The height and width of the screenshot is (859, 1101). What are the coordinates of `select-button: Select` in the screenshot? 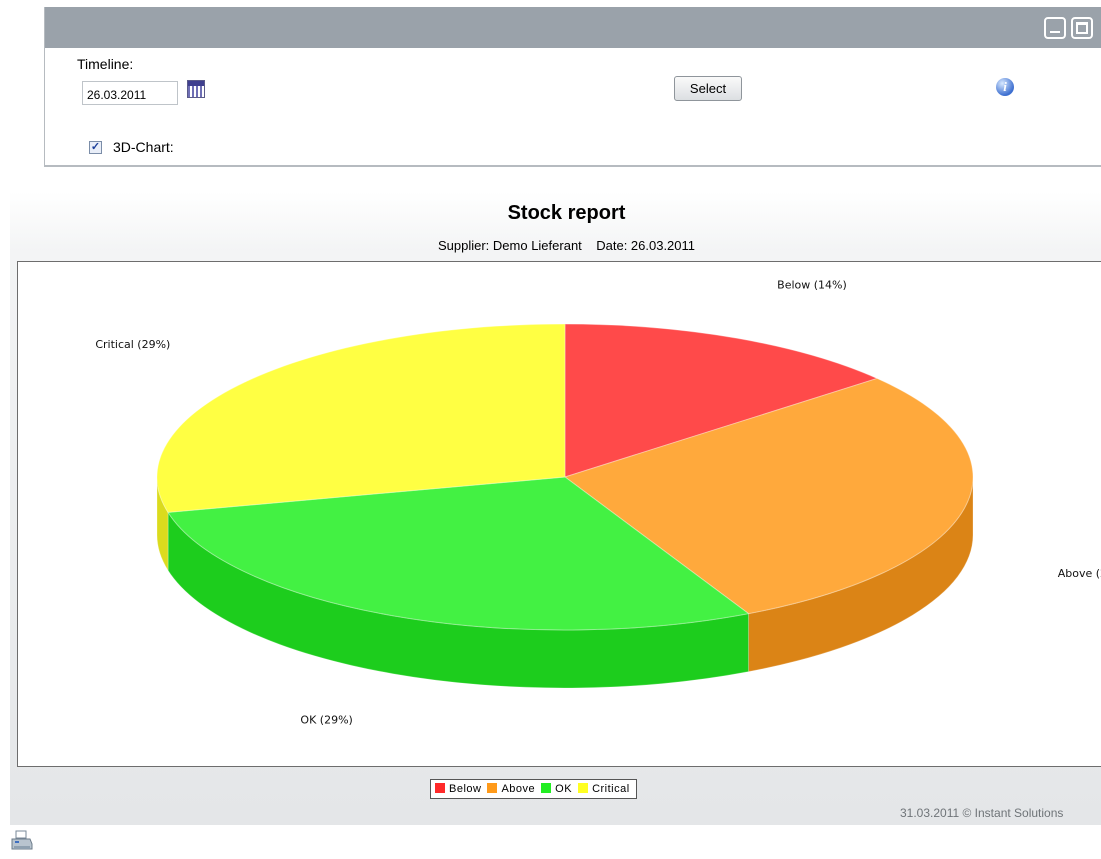 It's located at (708, 88).